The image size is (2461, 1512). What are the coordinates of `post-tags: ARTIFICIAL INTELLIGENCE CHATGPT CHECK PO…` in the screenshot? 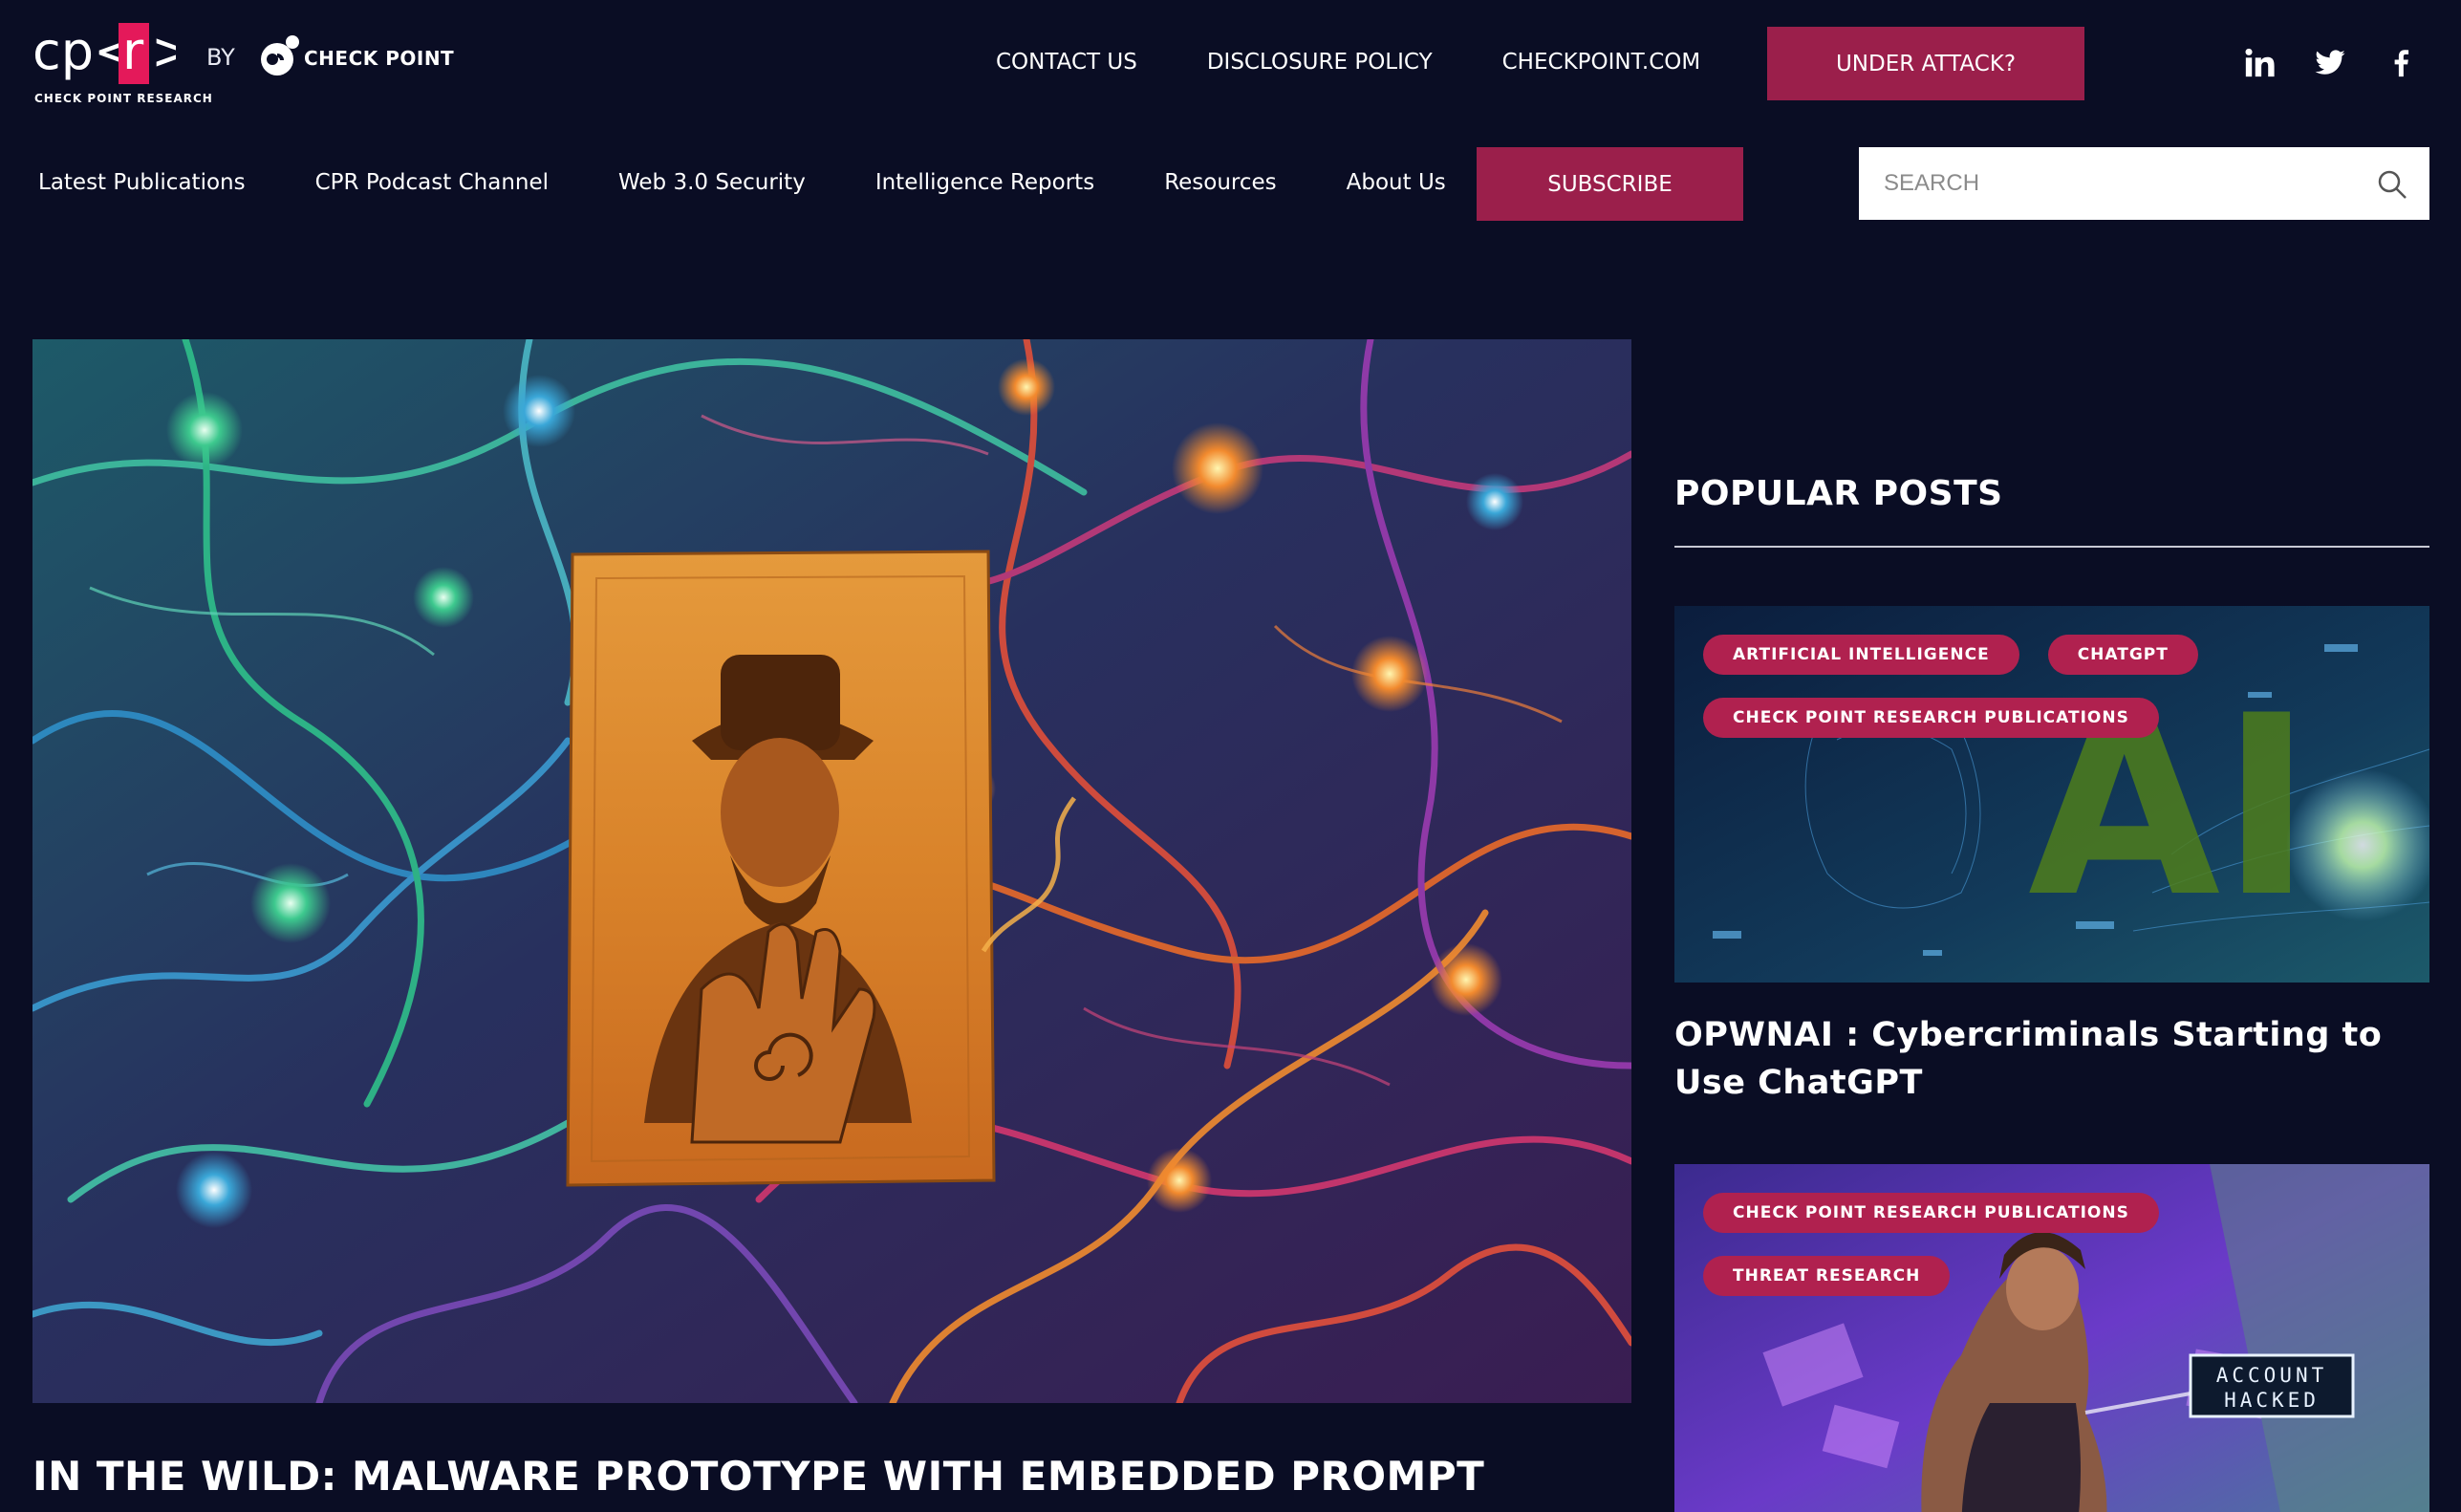 It's located at (2052, 686).